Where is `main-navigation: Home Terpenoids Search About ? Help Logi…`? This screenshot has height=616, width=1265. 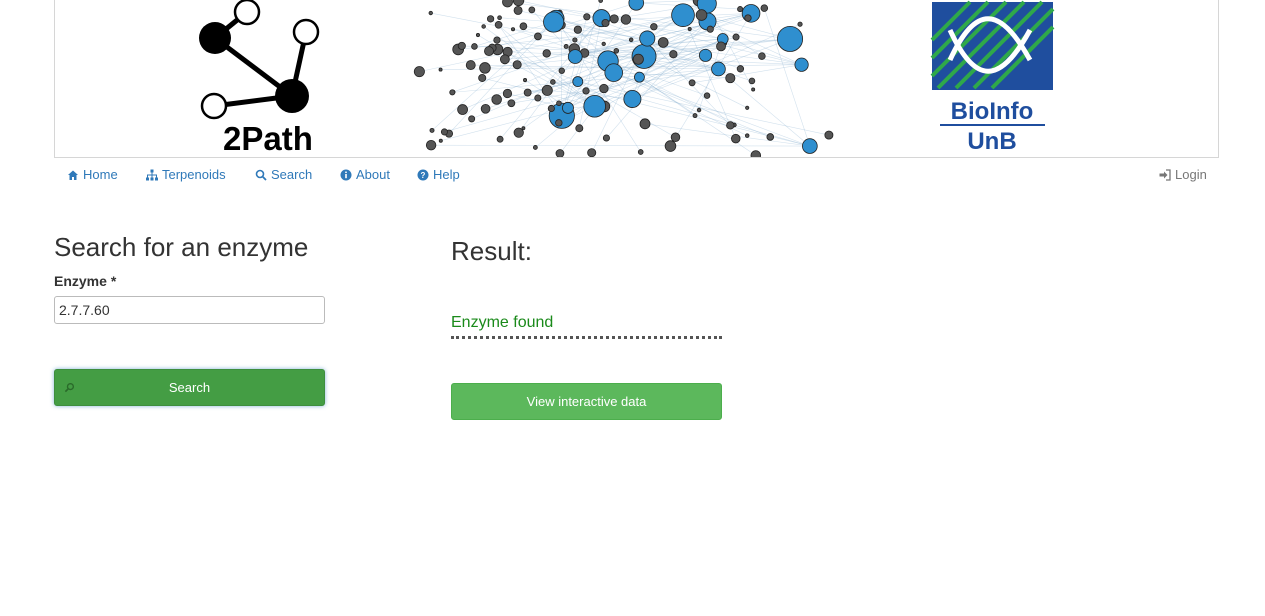 main-navigation: Home Terpenoids Search About ? Help Logi… is located at coordinates (635, 175).